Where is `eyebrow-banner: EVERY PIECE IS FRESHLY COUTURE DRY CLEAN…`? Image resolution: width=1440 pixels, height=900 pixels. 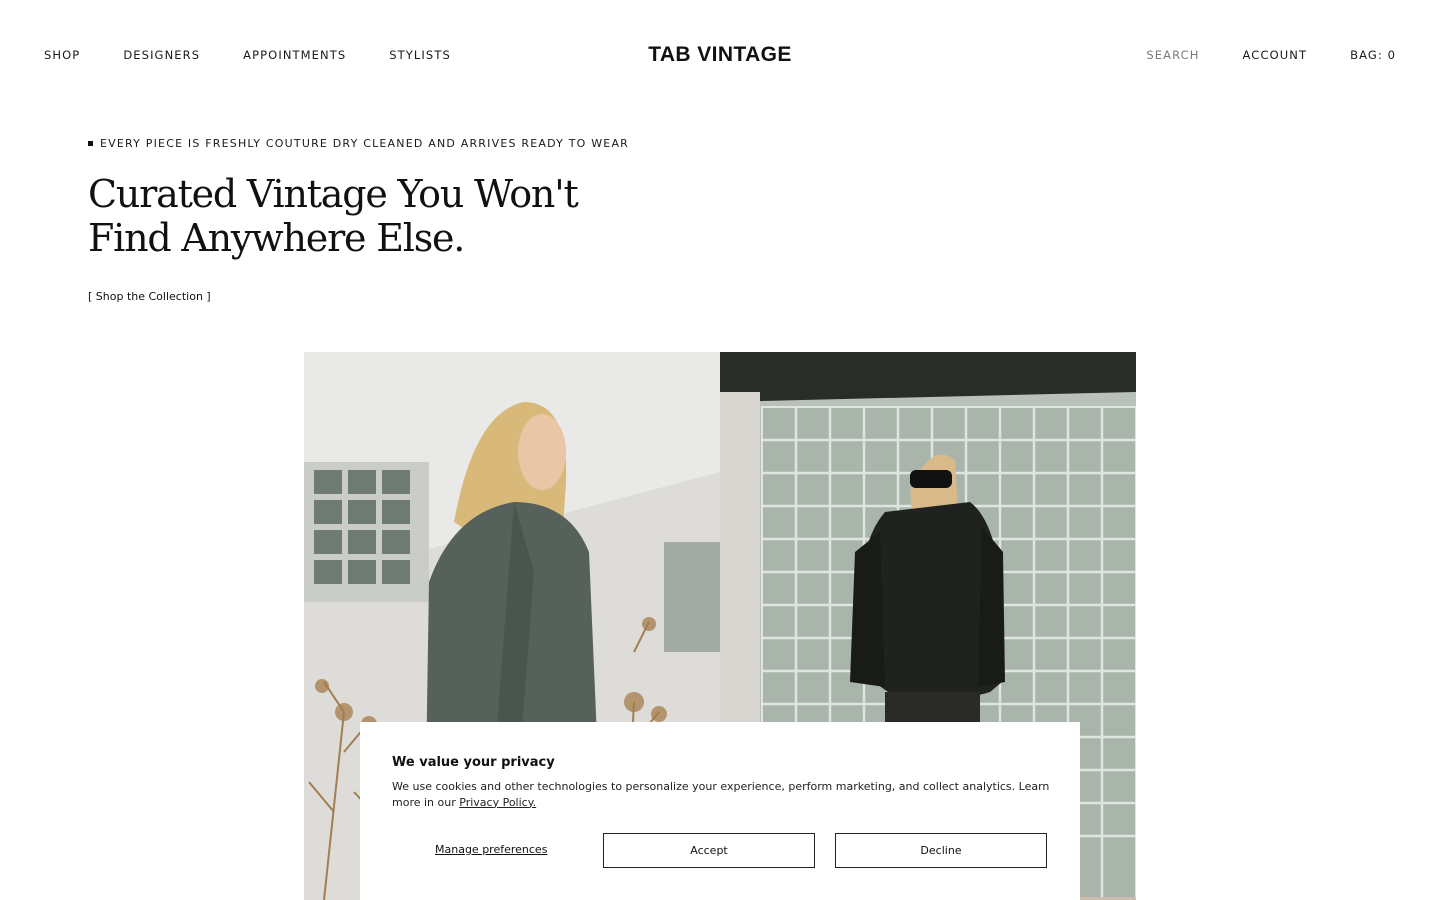
eyebrow-banner: EVERY PIECE IS FRESHLY COUTURE DRY CLEAN… is located at coordinates (358, 143).